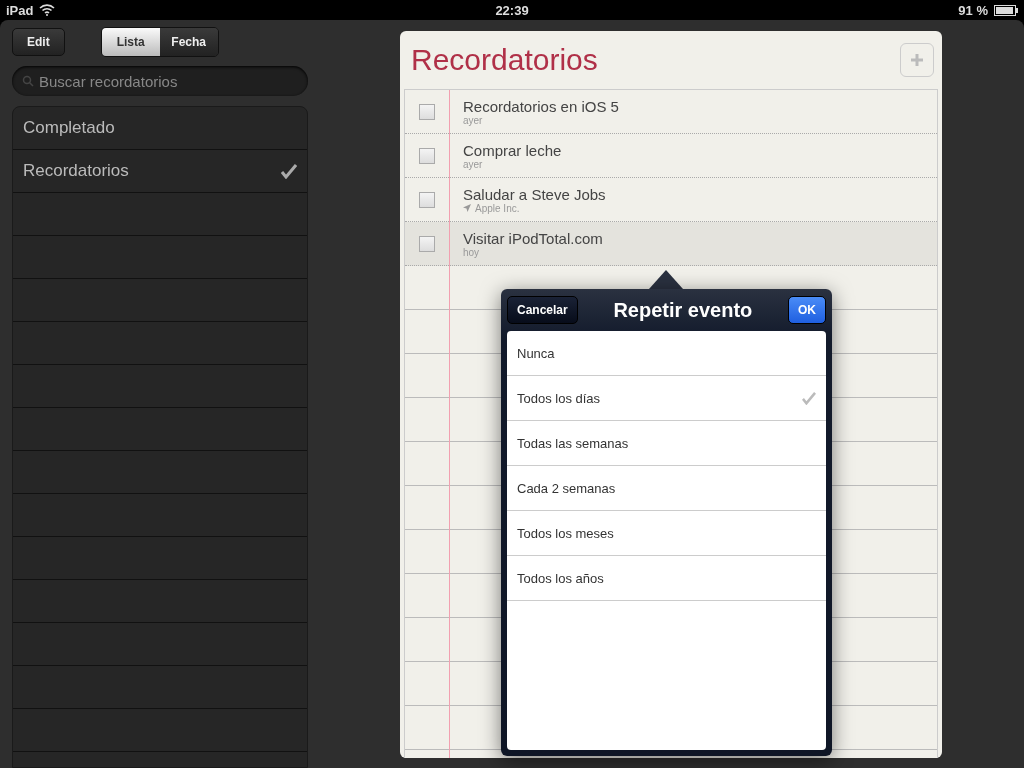  What do you see at coordinates (534, 194) in the screenshot?
I see `reminder-title: Saludar a Steve Jobs` at bounding box center [534, 194].